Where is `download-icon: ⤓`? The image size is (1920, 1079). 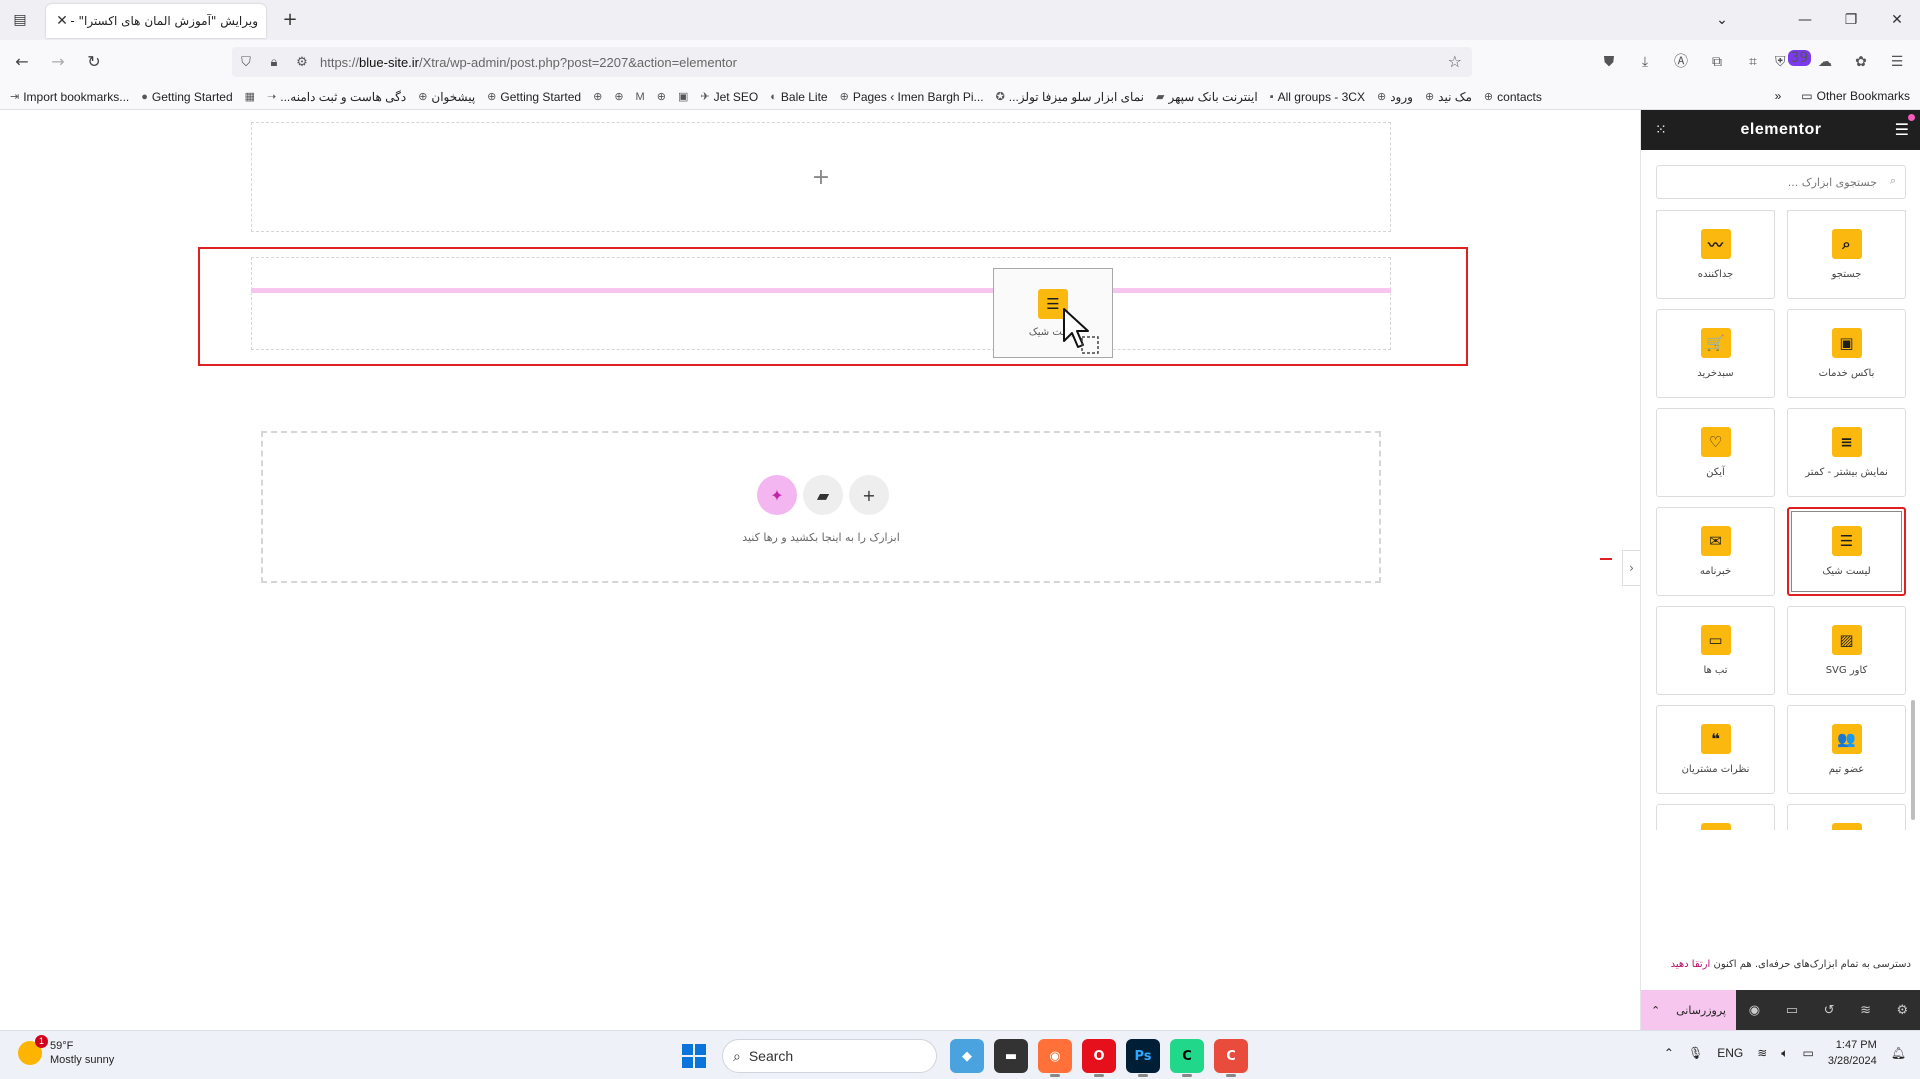
download-icon: ⤓ is located at coordinates (1645, 62).